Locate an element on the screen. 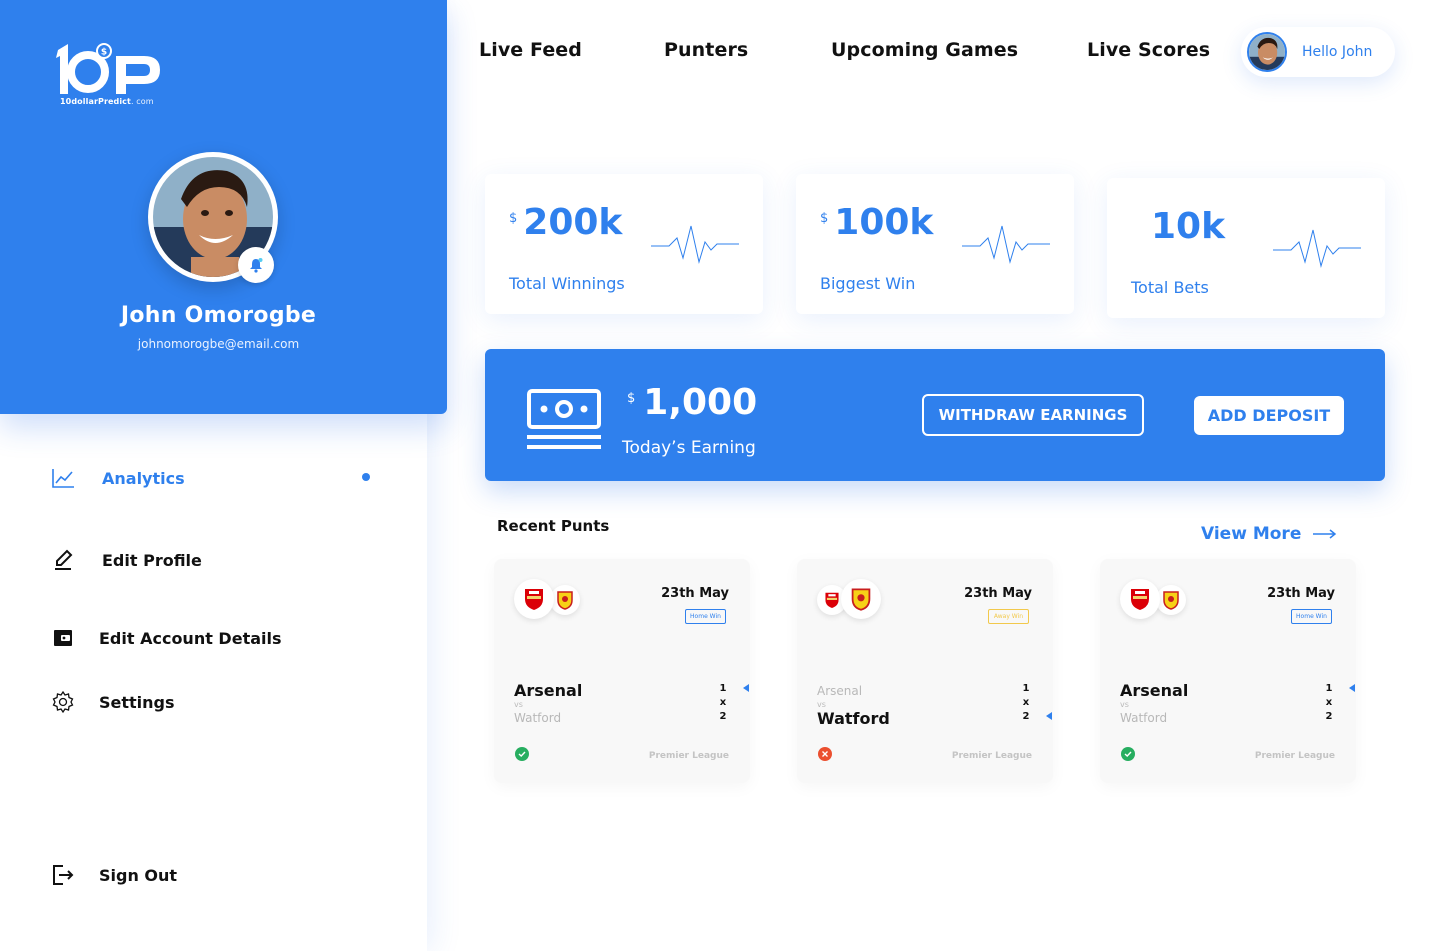  brand-domain: 10dollarPredict. com is located at coordinates (107, 101).